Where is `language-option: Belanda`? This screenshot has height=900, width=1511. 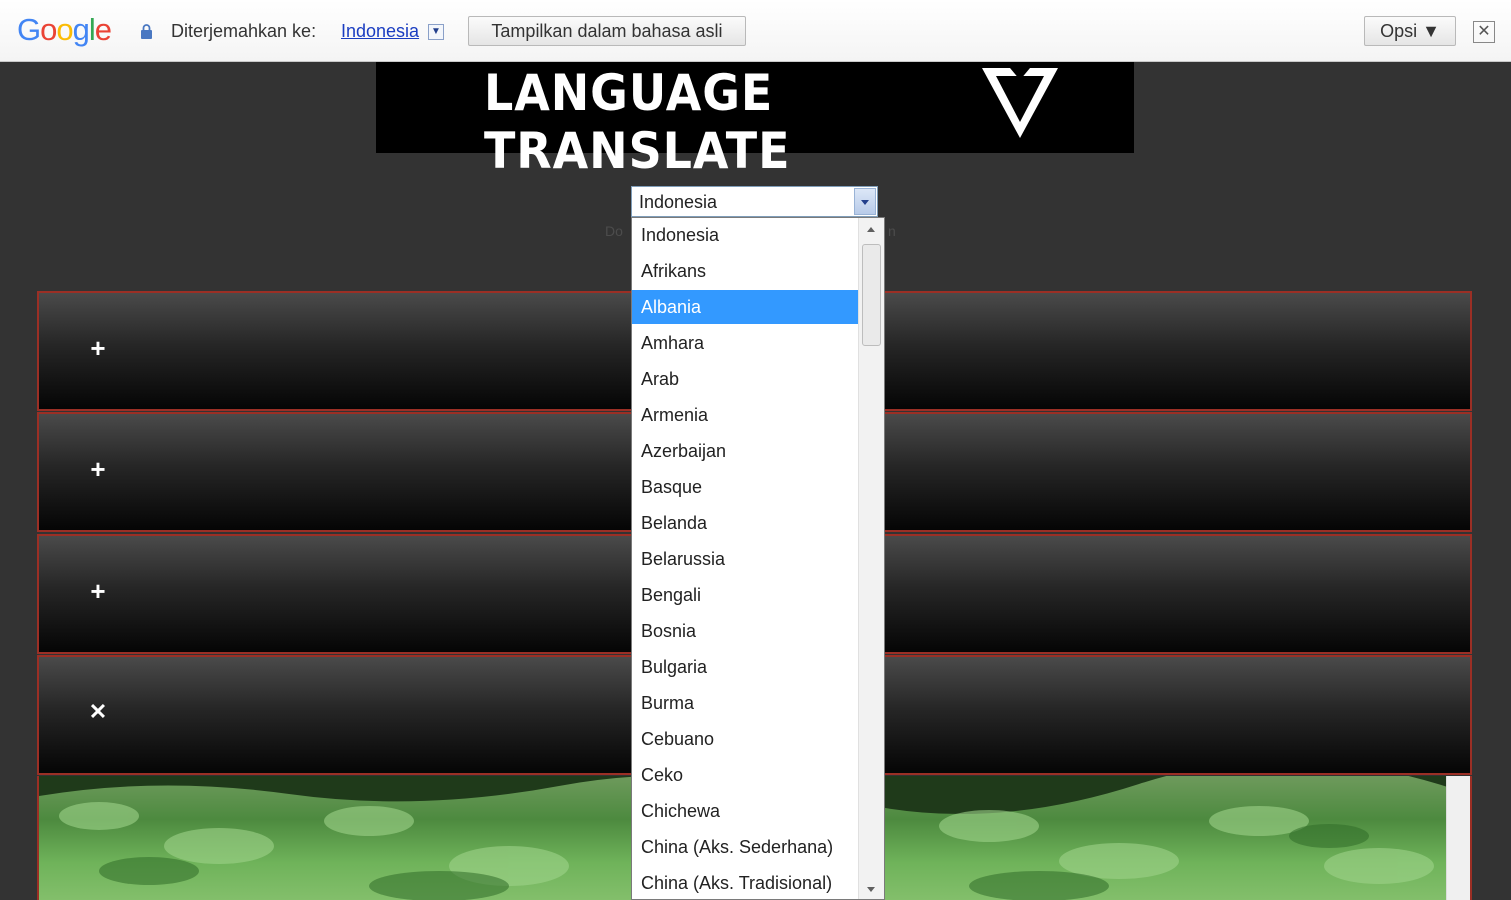 language-option: Belanda is located at coordinates (745, 523).